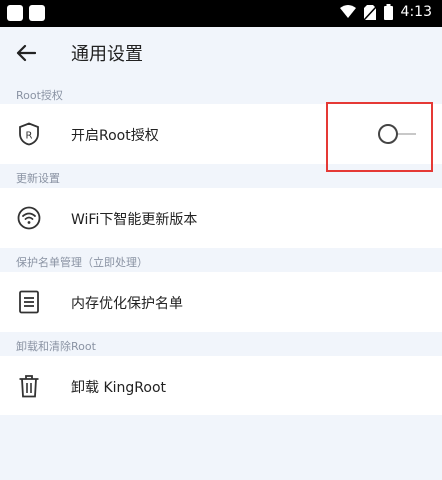 The height and width of the screenshot is (480, 442). I want to click on notification-icons, so click(26, 13).